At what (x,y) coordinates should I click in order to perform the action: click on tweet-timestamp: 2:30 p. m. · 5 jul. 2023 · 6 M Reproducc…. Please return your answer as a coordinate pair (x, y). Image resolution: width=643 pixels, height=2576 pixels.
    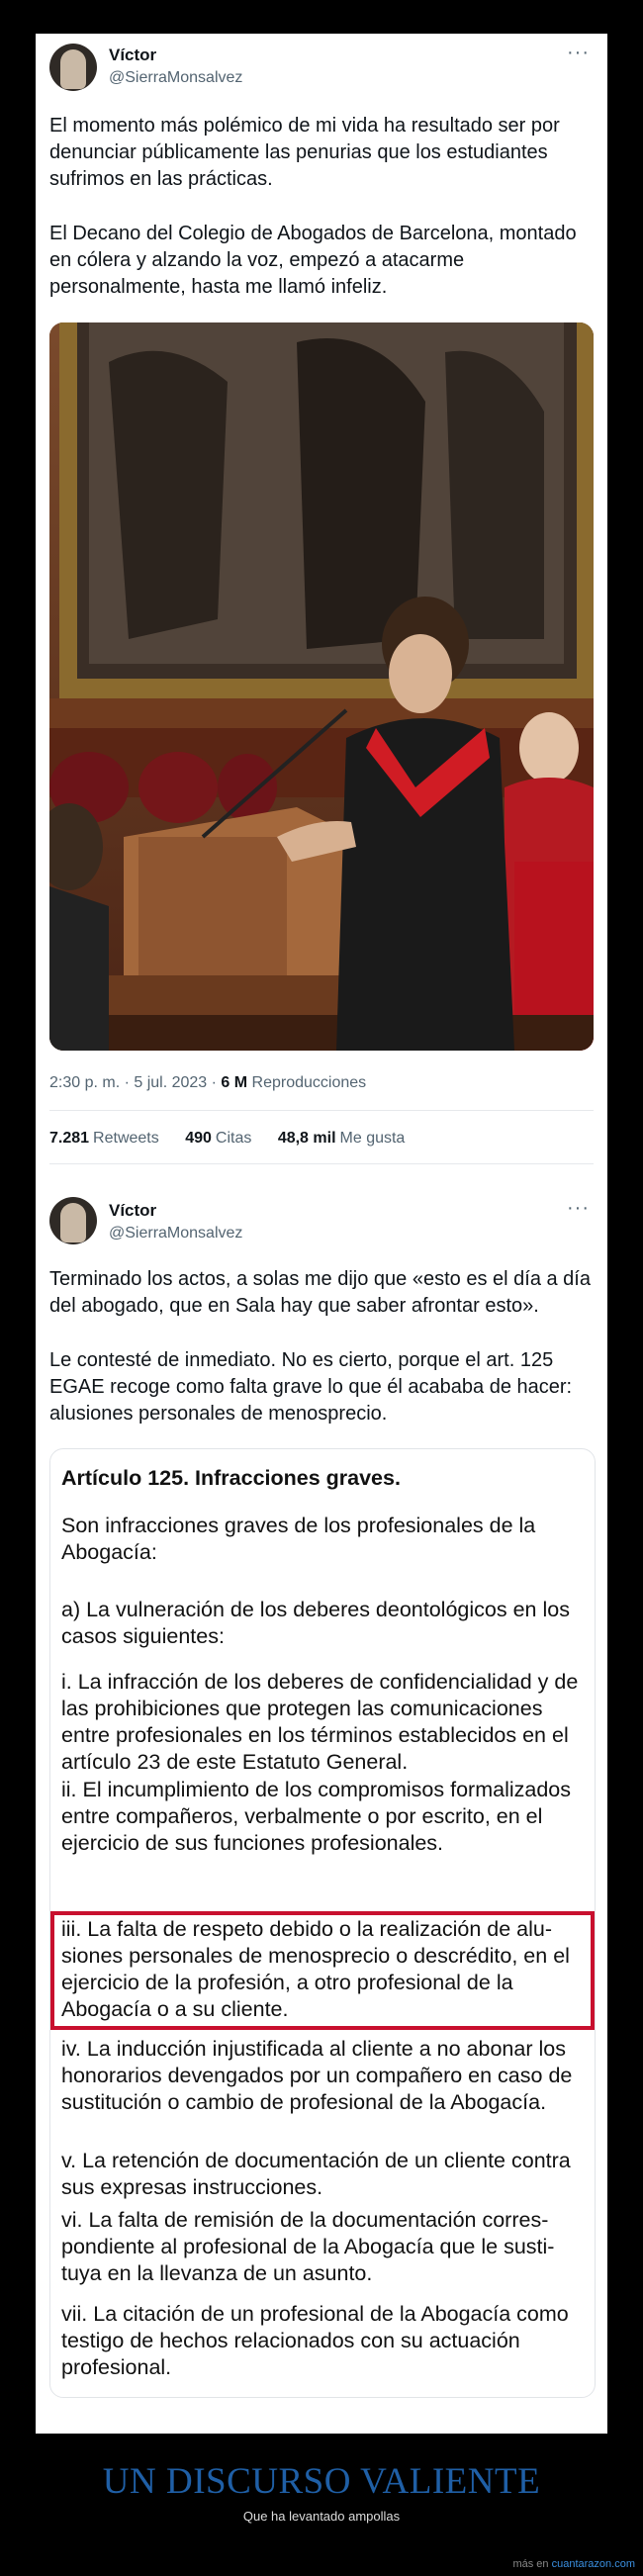
    Looking at the image, I should click on (207, 1083).